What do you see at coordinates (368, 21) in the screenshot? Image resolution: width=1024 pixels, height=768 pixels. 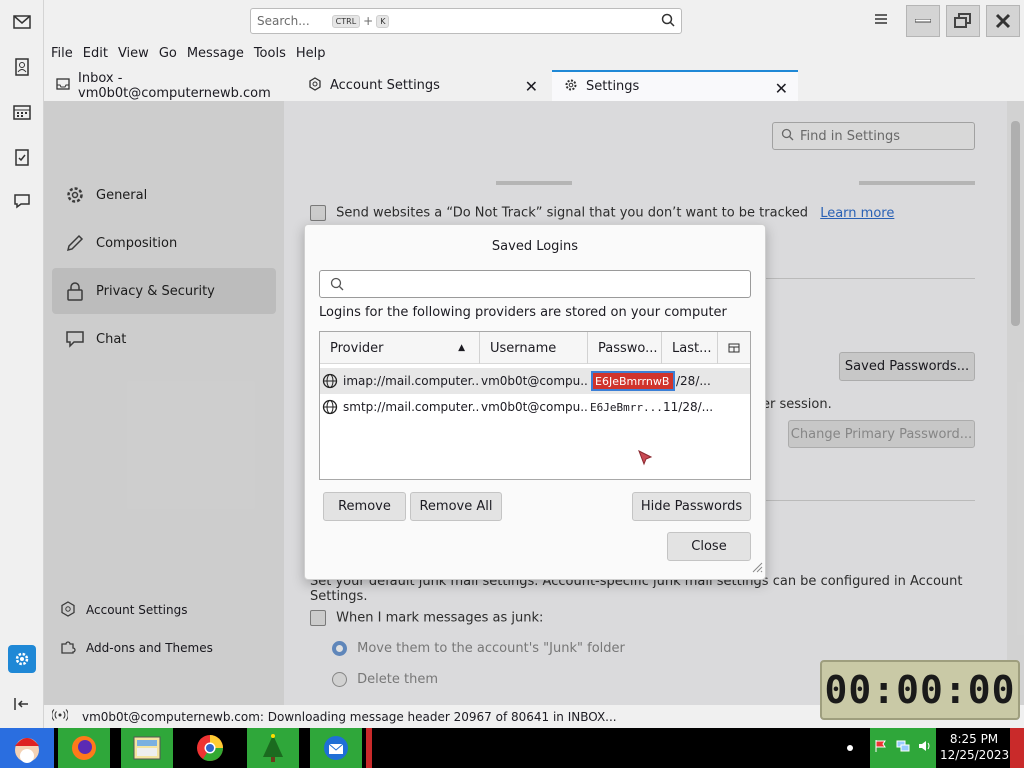 I see `kbd-plus: +` at bounding box center [368, 21].